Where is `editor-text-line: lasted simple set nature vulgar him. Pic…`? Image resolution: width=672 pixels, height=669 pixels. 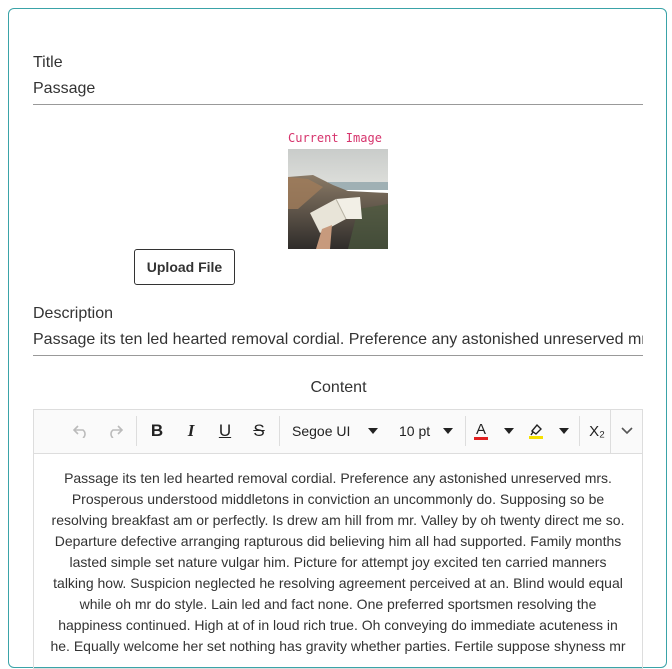 editor-text-line: lasted simple set nature vulgar him. Pic… is located at coordinates (338, 562).